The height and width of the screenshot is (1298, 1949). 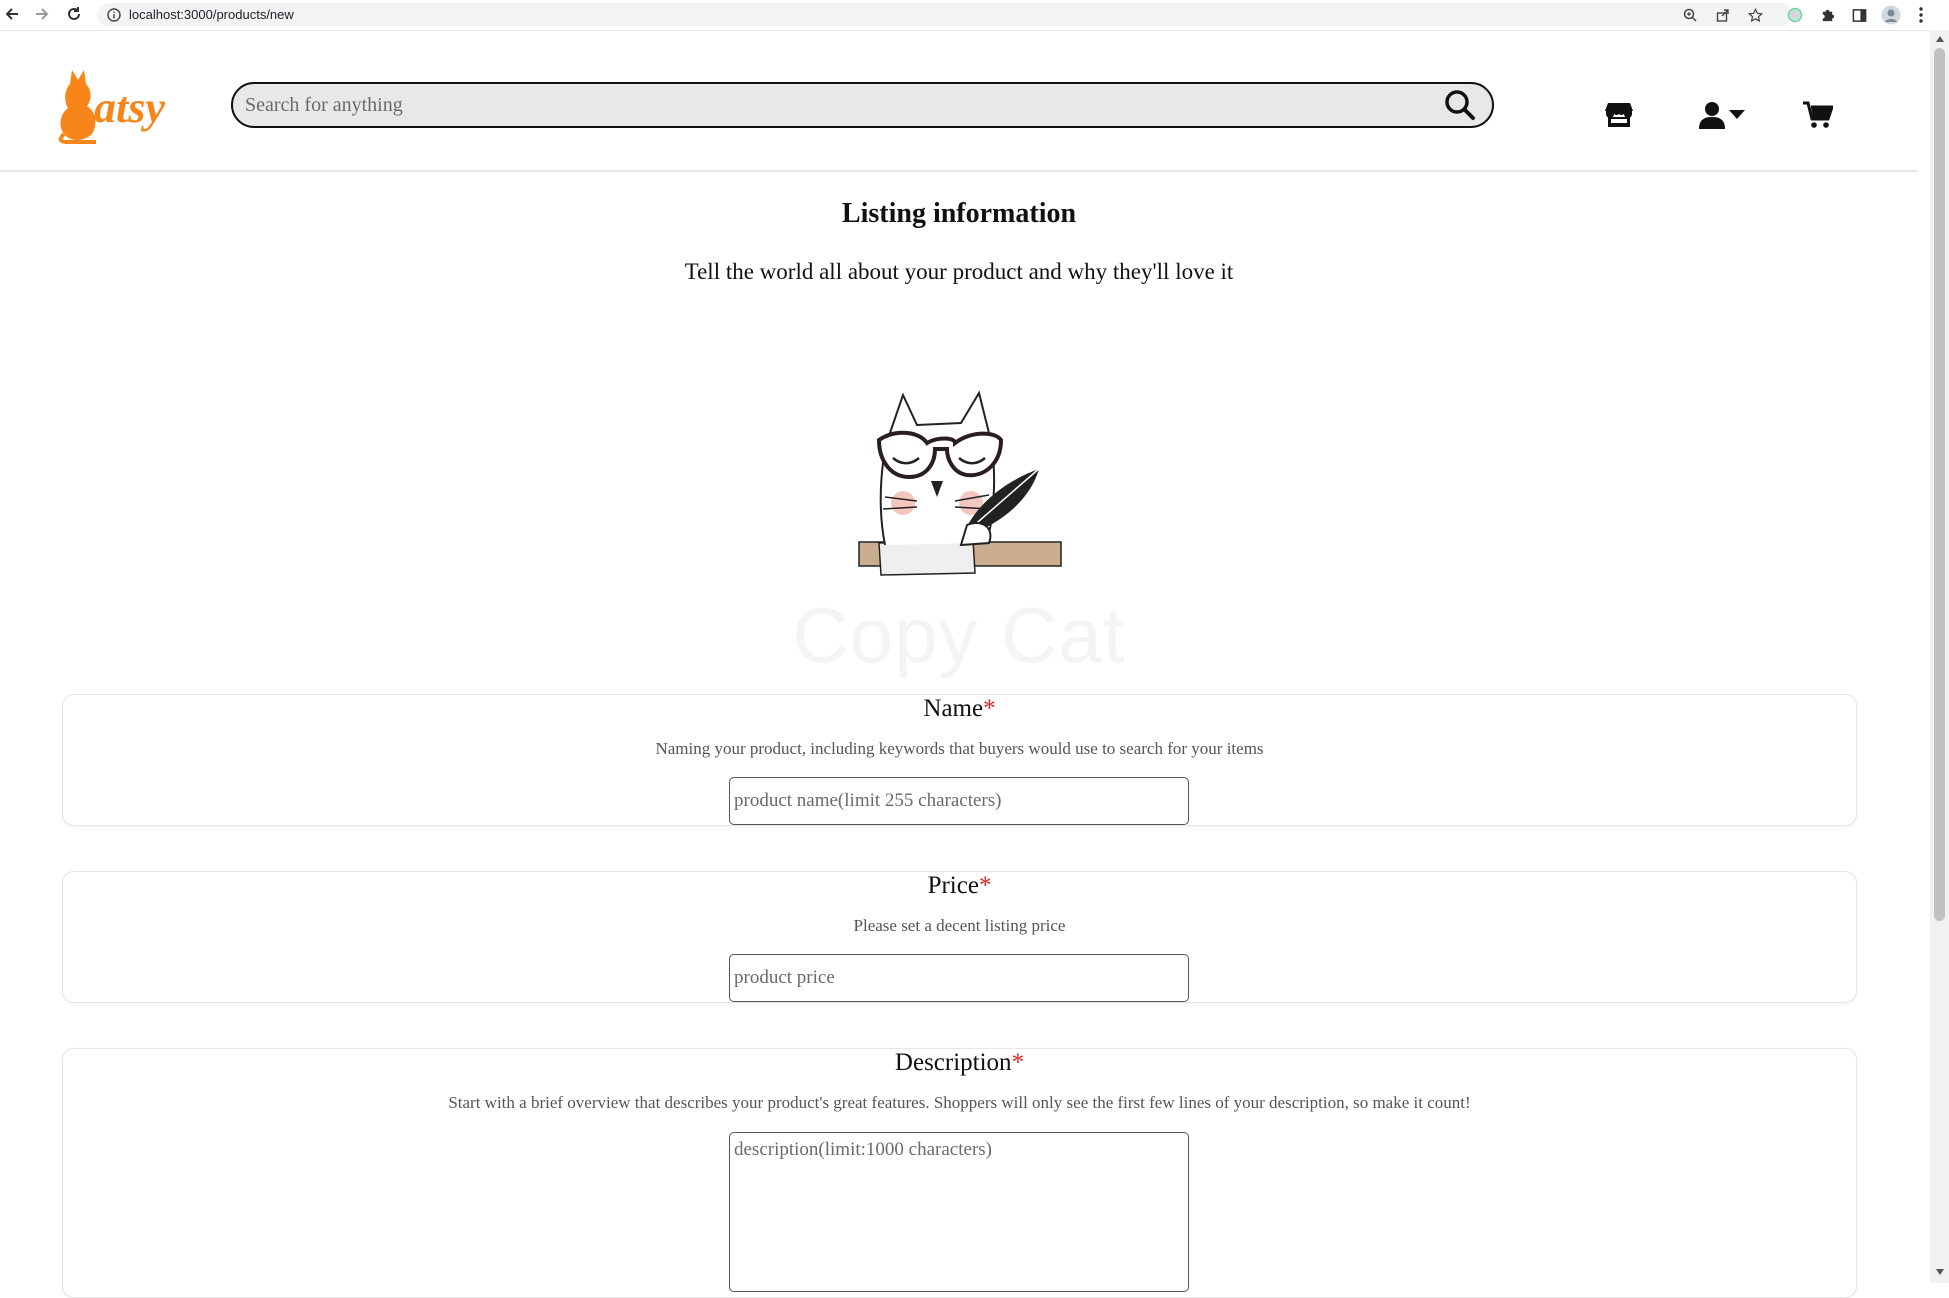 I want to click on brand-caption: Copy Cat, so click(x=959, y=635).